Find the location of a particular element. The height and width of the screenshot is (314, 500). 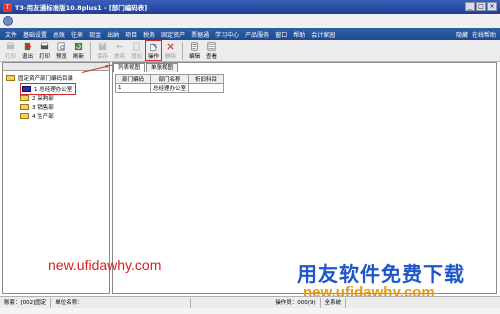

tree-root-label: 固定资产部门编码目录 is located at coordinates (46, 79).